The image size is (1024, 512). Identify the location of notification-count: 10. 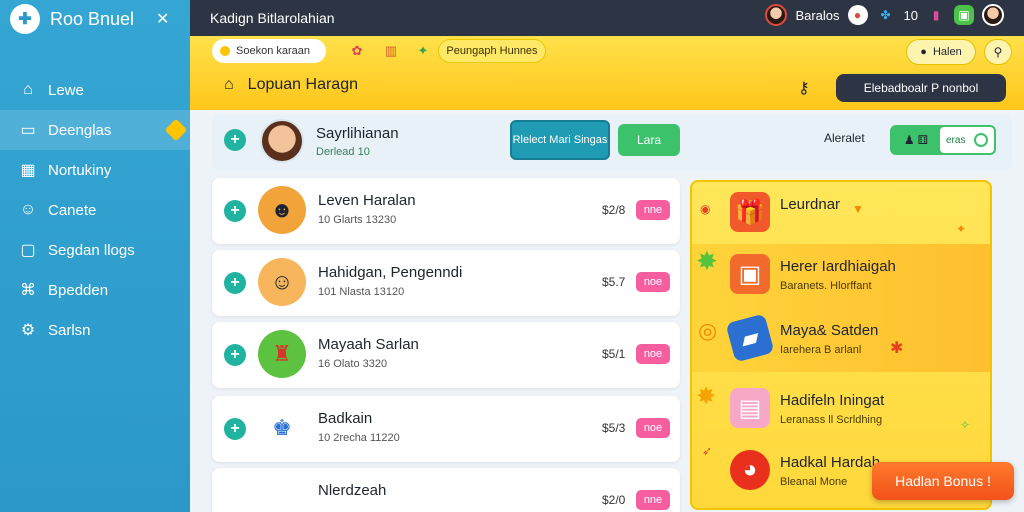
(910, 15).